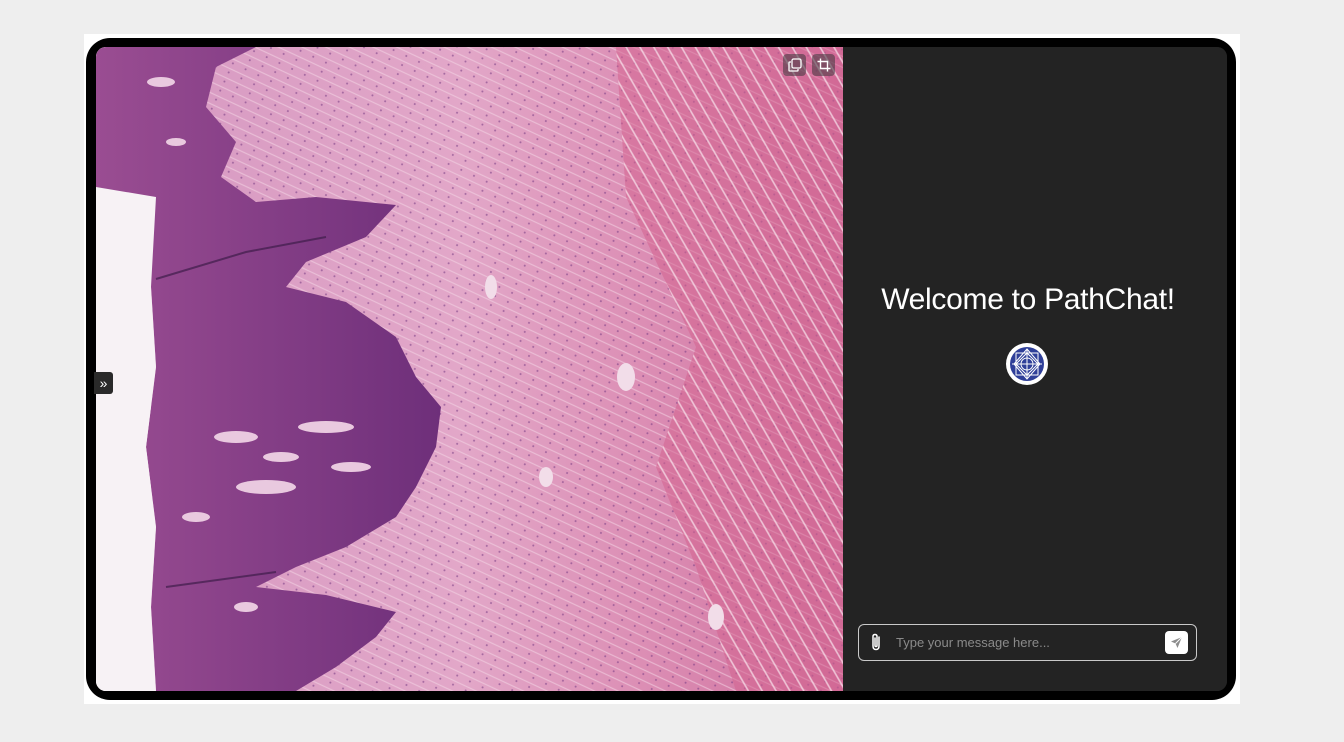  Describe the element at coordinates (1028, 299) in the screenshot. I see `welcome-heading: Welcome to PathChat!` at that location.